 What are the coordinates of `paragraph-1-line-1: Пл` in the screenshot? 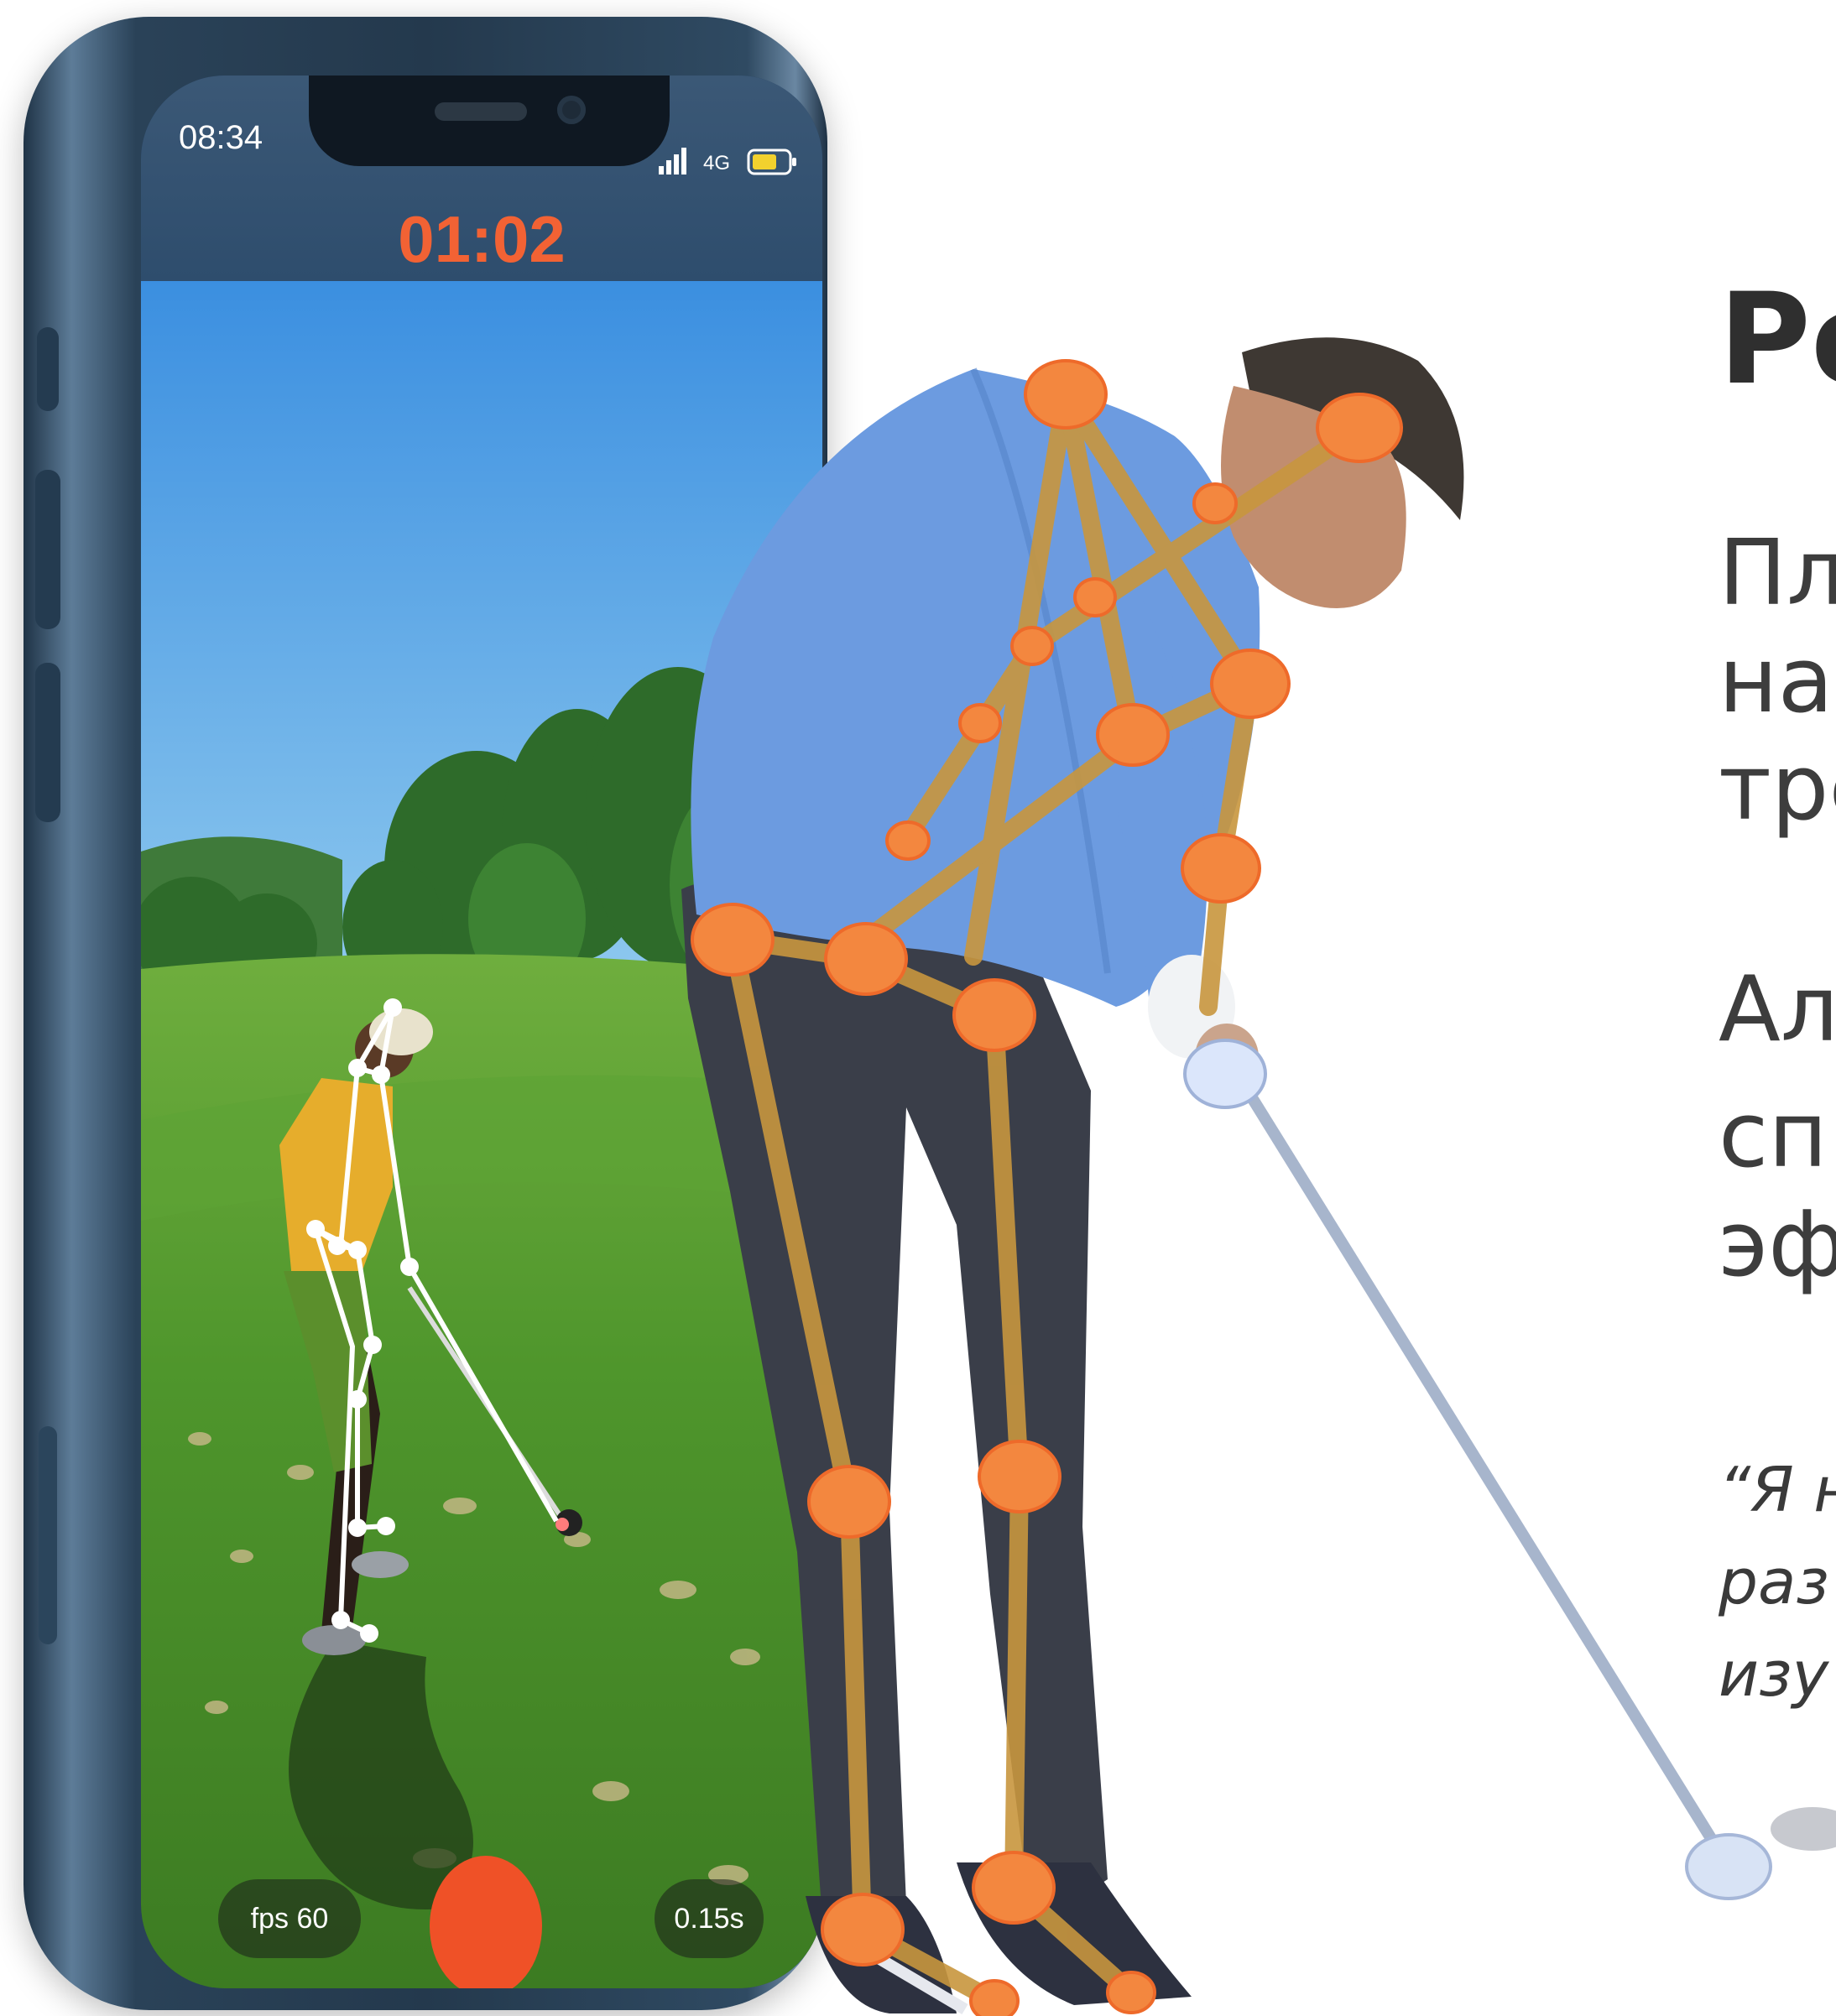 It's located at (1777, 574).